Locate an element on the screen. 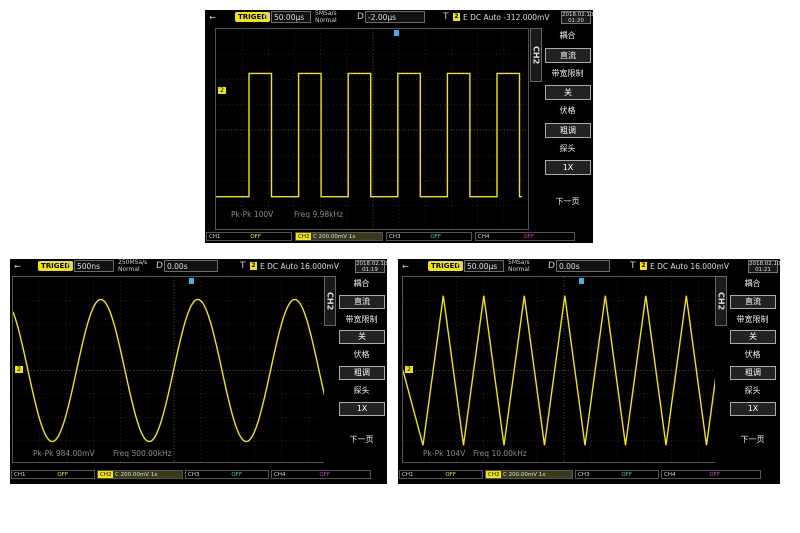 Image resolution: width=800 pixels, height=533 pixels. date-time: 2018.02.10 01:19 is located at coordinates (371, 266).